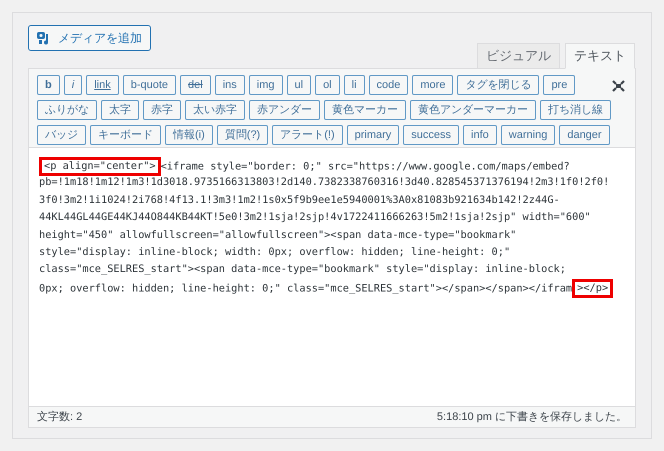  What do you see at coordinates (102, 85) in the screenshot?
I see `quicktag-button: link` at bounding box center [102, 85].